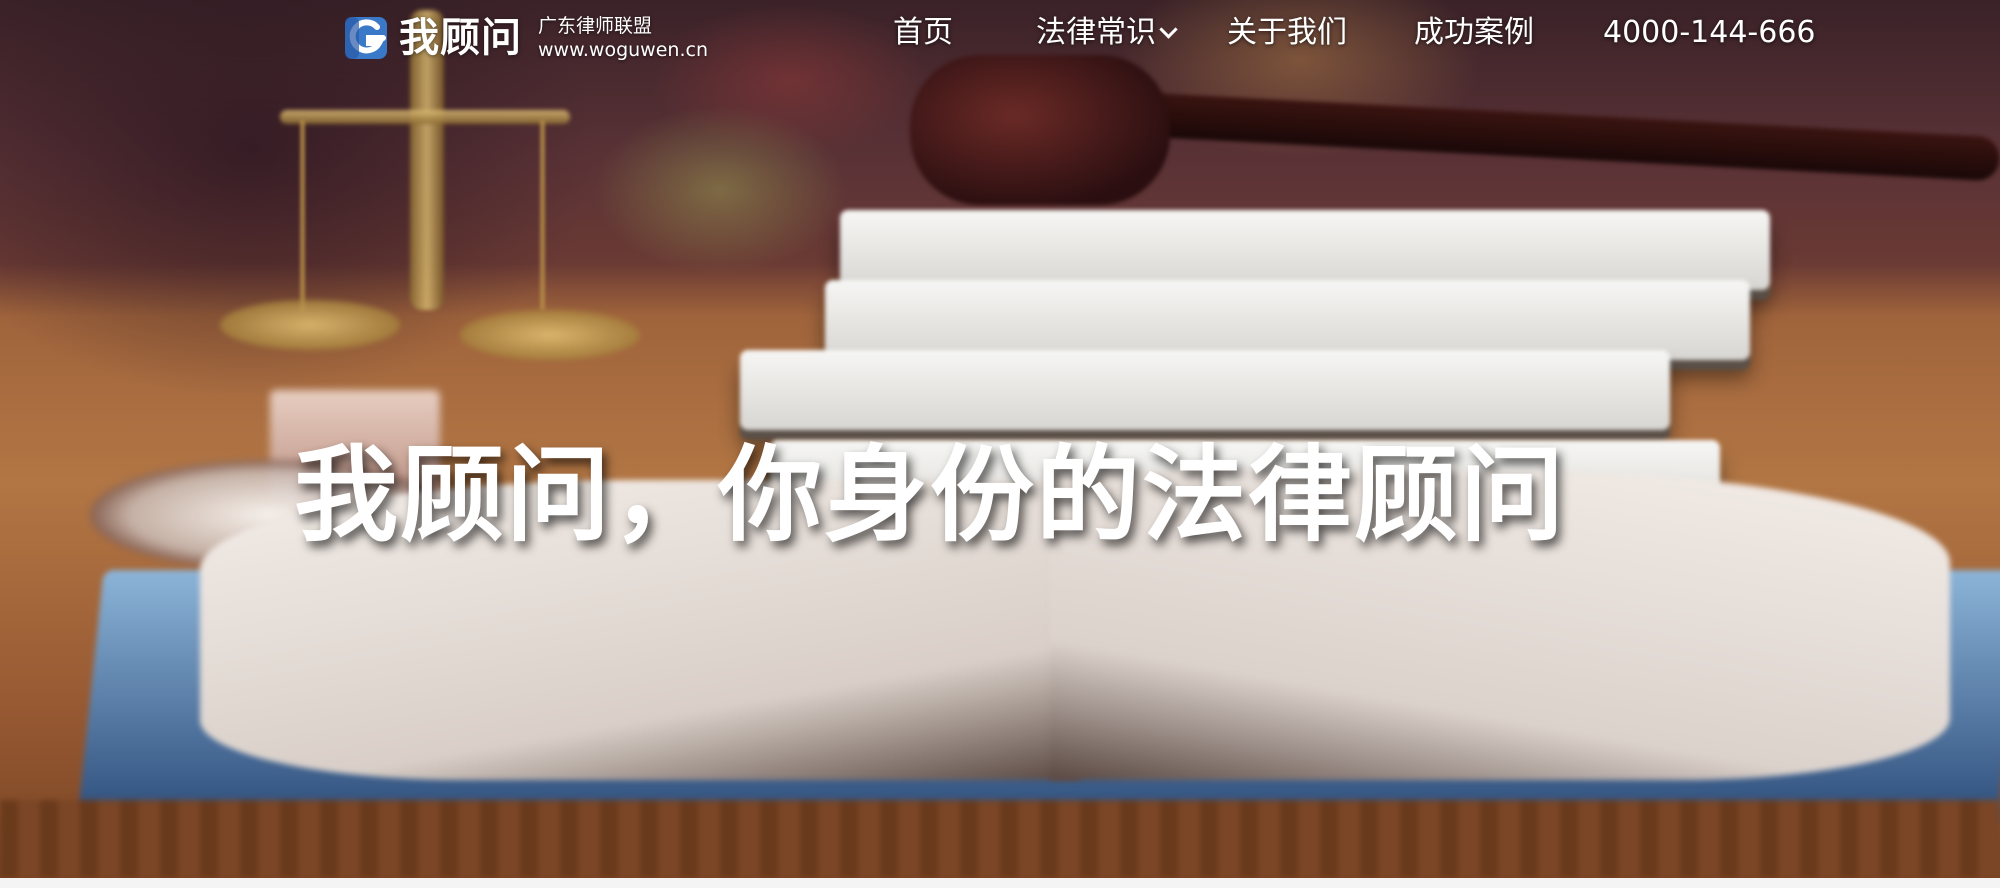 The width and height of the screenshot is (2000, 888). I want to click on brand-tagline: 广东律师联盟, so click(595, 26).